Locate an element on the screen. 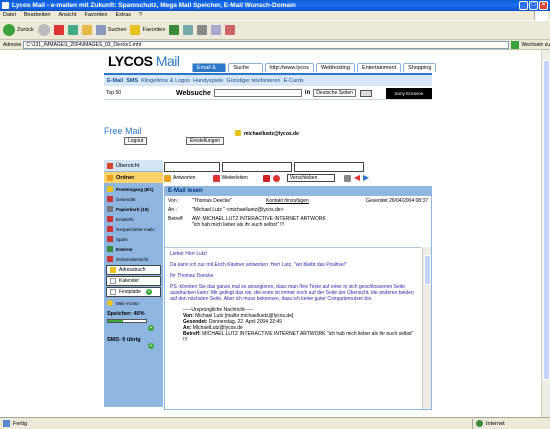 The width and height of the screenshot is (550, 429). folder-select-box is located at coordinates (192, 167).